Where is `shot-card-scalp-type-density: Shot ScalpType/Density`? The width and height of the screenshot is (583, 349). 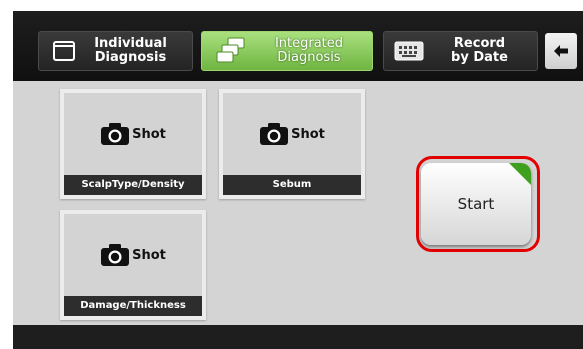 shot-card-scalp-type-density: Shot ScalpType/Density is located at coordinates (133, 144).